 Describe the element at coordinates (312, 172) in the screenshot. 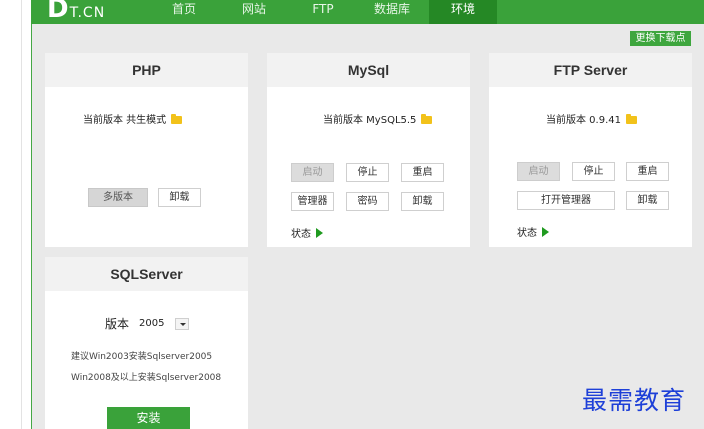

I see `mysql-start-button: 启动` at that location.